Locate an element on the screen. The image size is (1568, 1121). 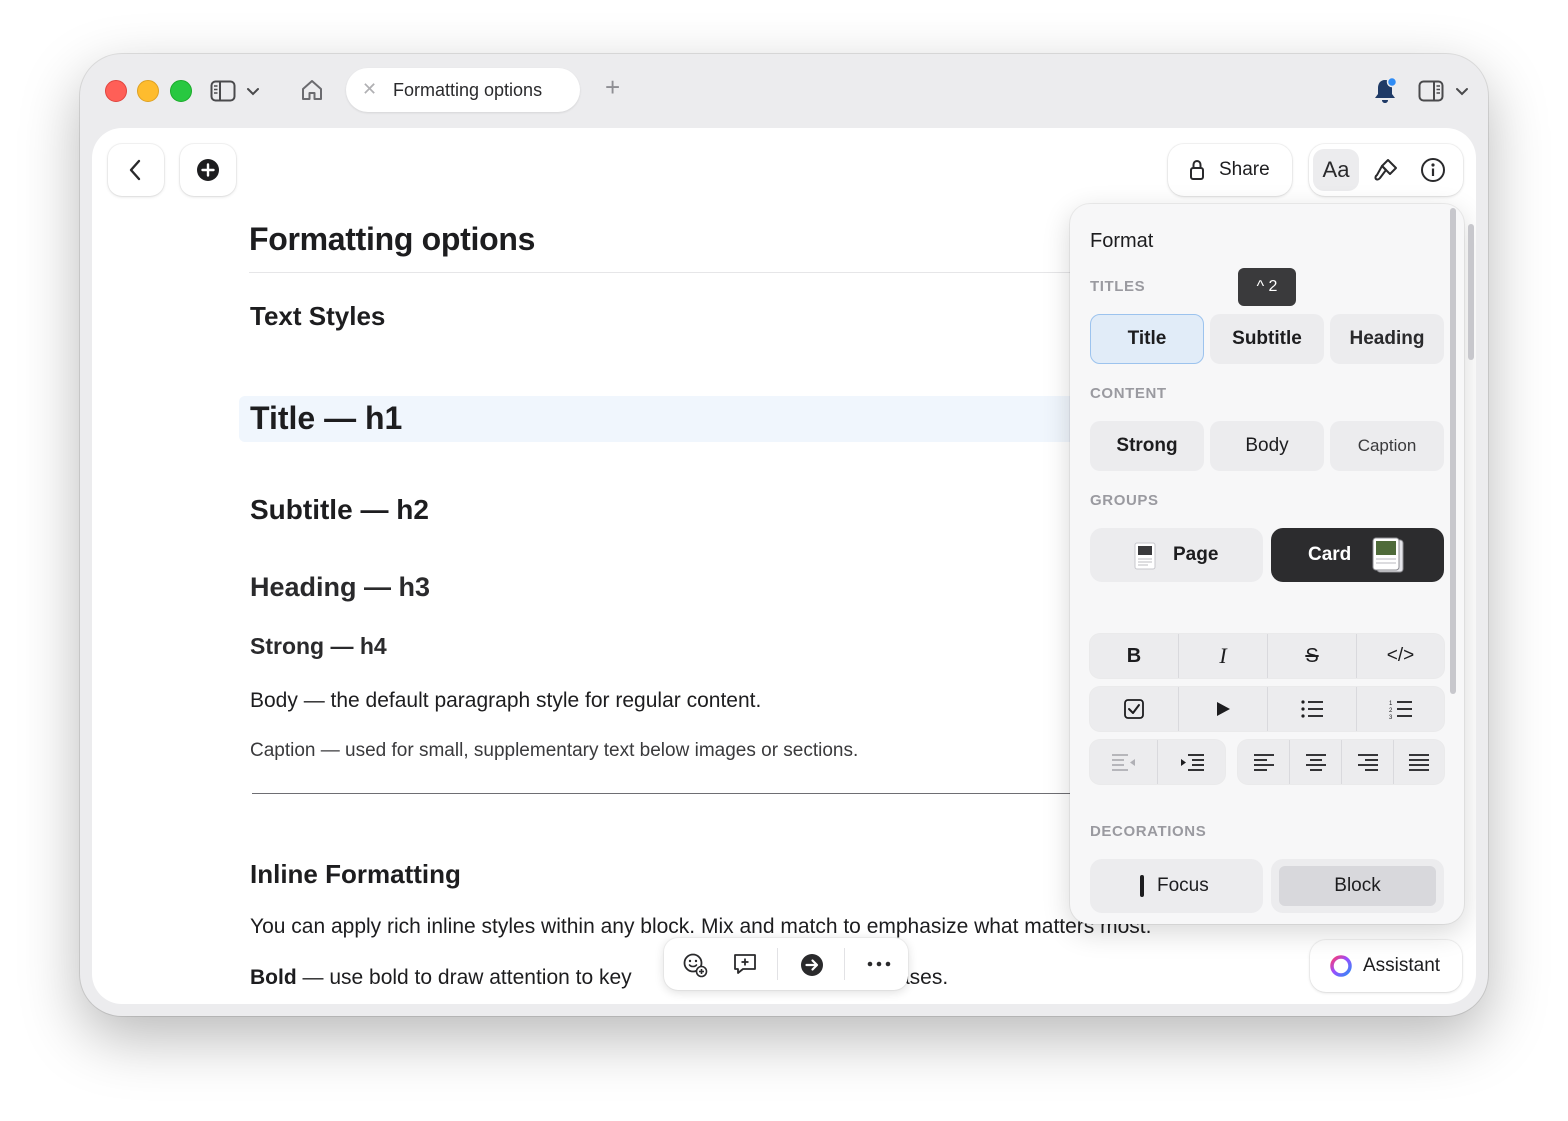
numbered-list-icon: 123 is located at coordinates (1400, 711).